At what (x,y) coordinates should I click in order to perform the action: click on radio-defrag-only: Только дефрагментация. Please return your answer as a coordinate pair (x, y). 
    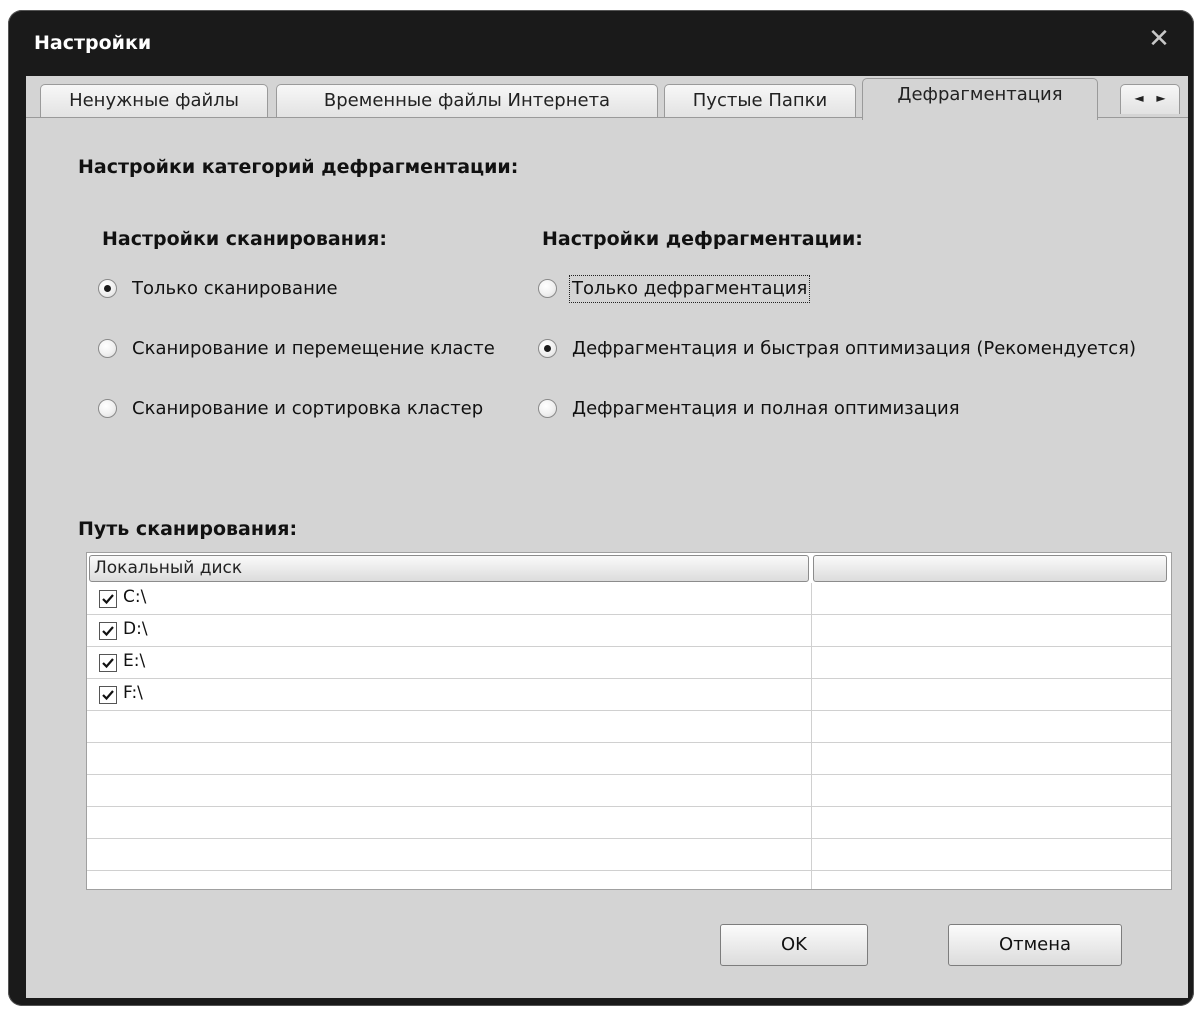
    Looking at the image, I should click on (858, 289).